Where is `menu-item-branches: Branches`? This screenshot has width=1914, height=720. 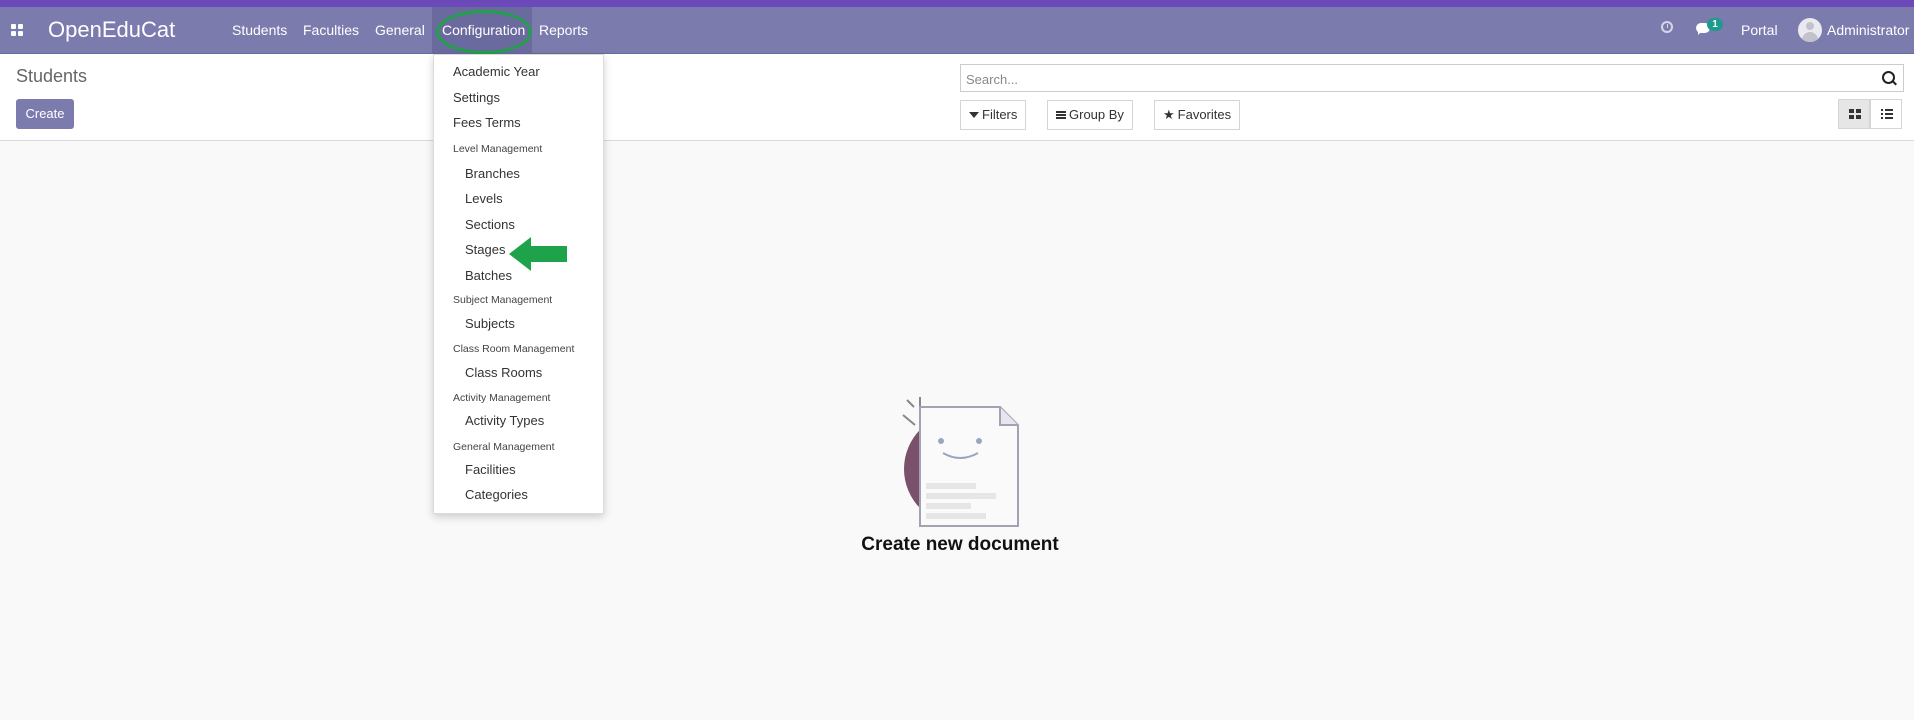 menu-item-branches: Branches is located at coordinates (492, 173).